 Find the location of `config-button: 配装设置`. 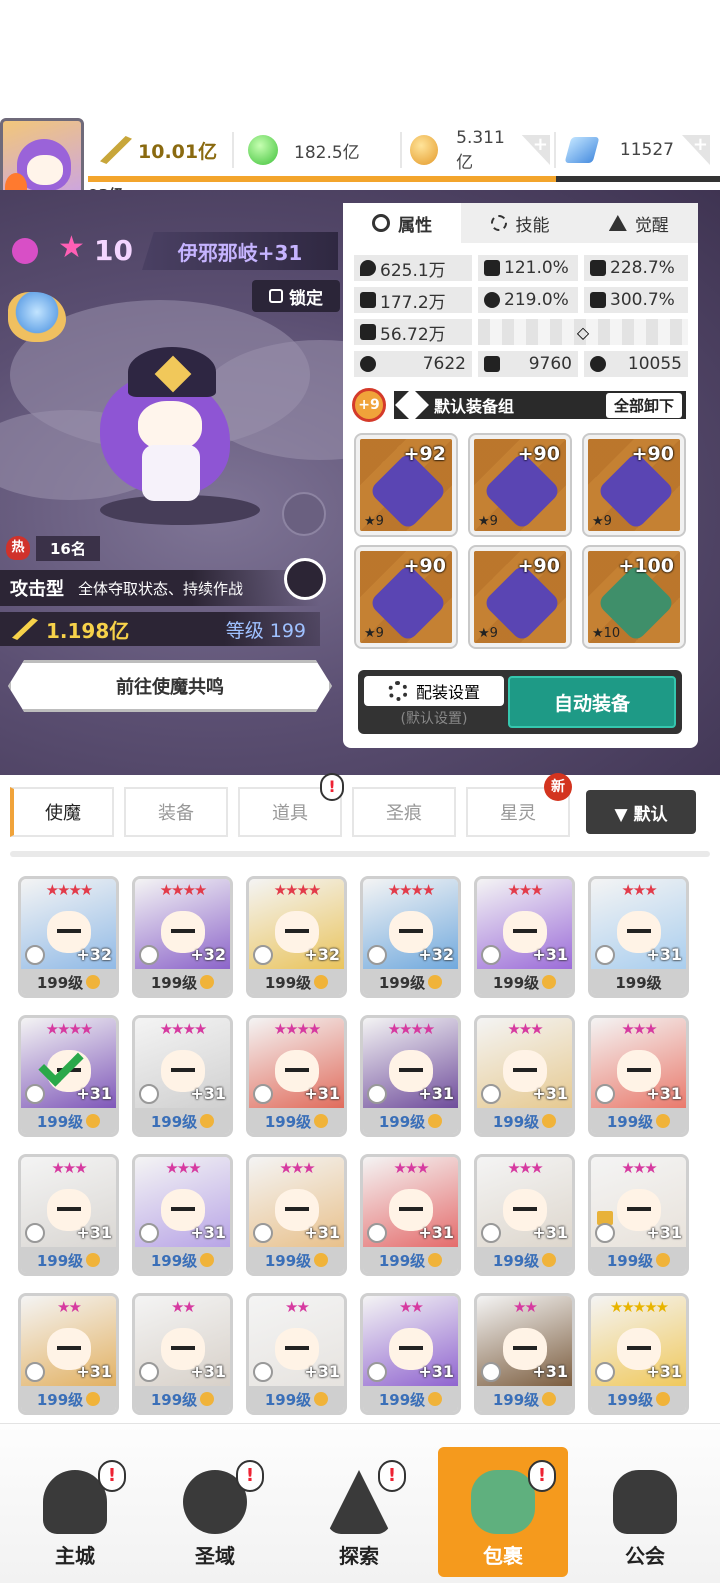

config-button: 配装设置 is located at coordinates (434, 691).